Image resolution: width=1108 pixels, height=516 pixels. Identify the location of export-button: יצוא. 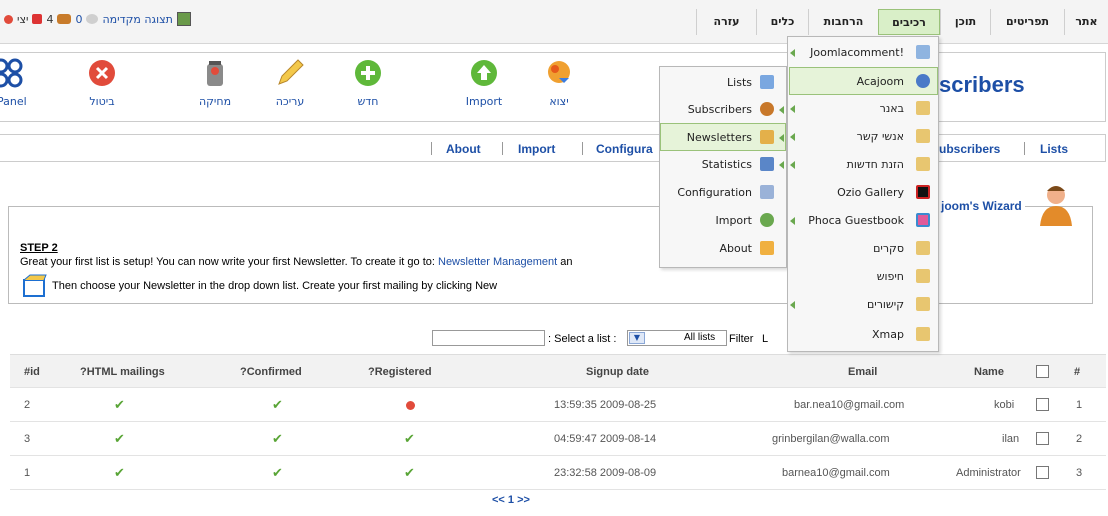
(559, 83).